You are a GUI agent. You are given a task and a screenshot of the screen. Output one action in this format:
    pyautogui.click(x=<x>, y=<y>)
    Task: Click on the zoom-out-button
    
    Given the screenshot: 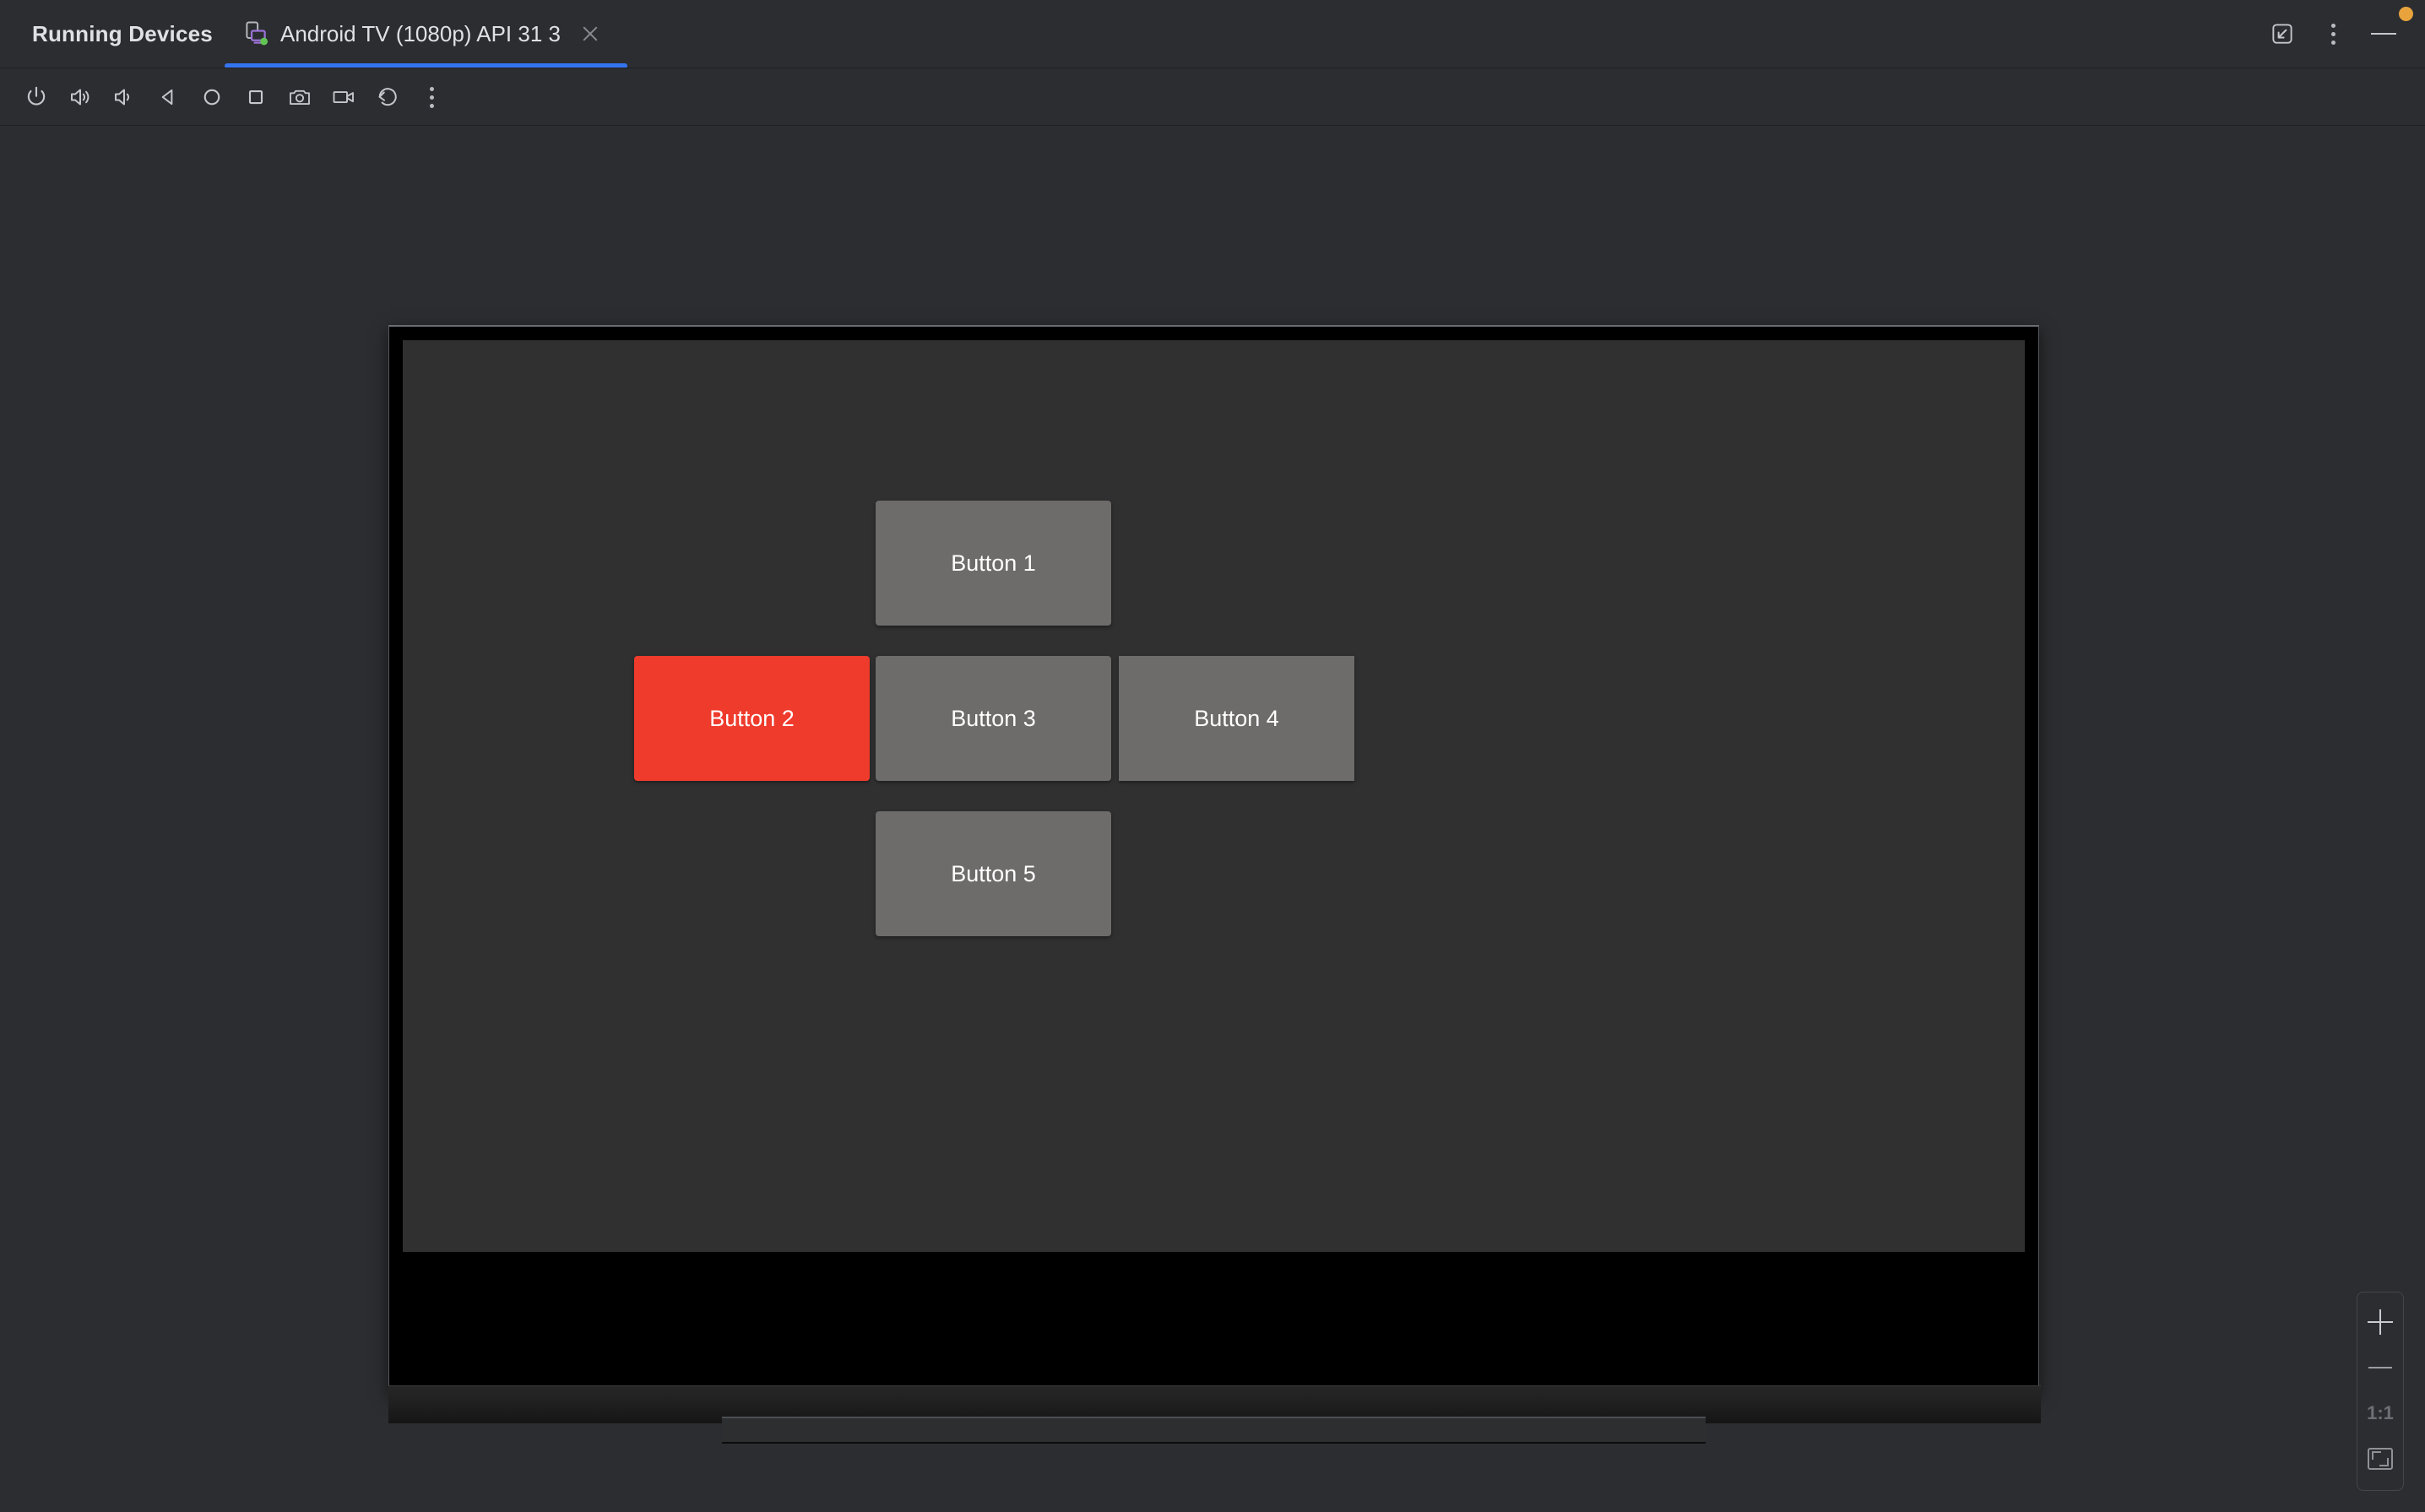 What is the action you would take?
    pyautogui.click(x=2380, y=1367)
    